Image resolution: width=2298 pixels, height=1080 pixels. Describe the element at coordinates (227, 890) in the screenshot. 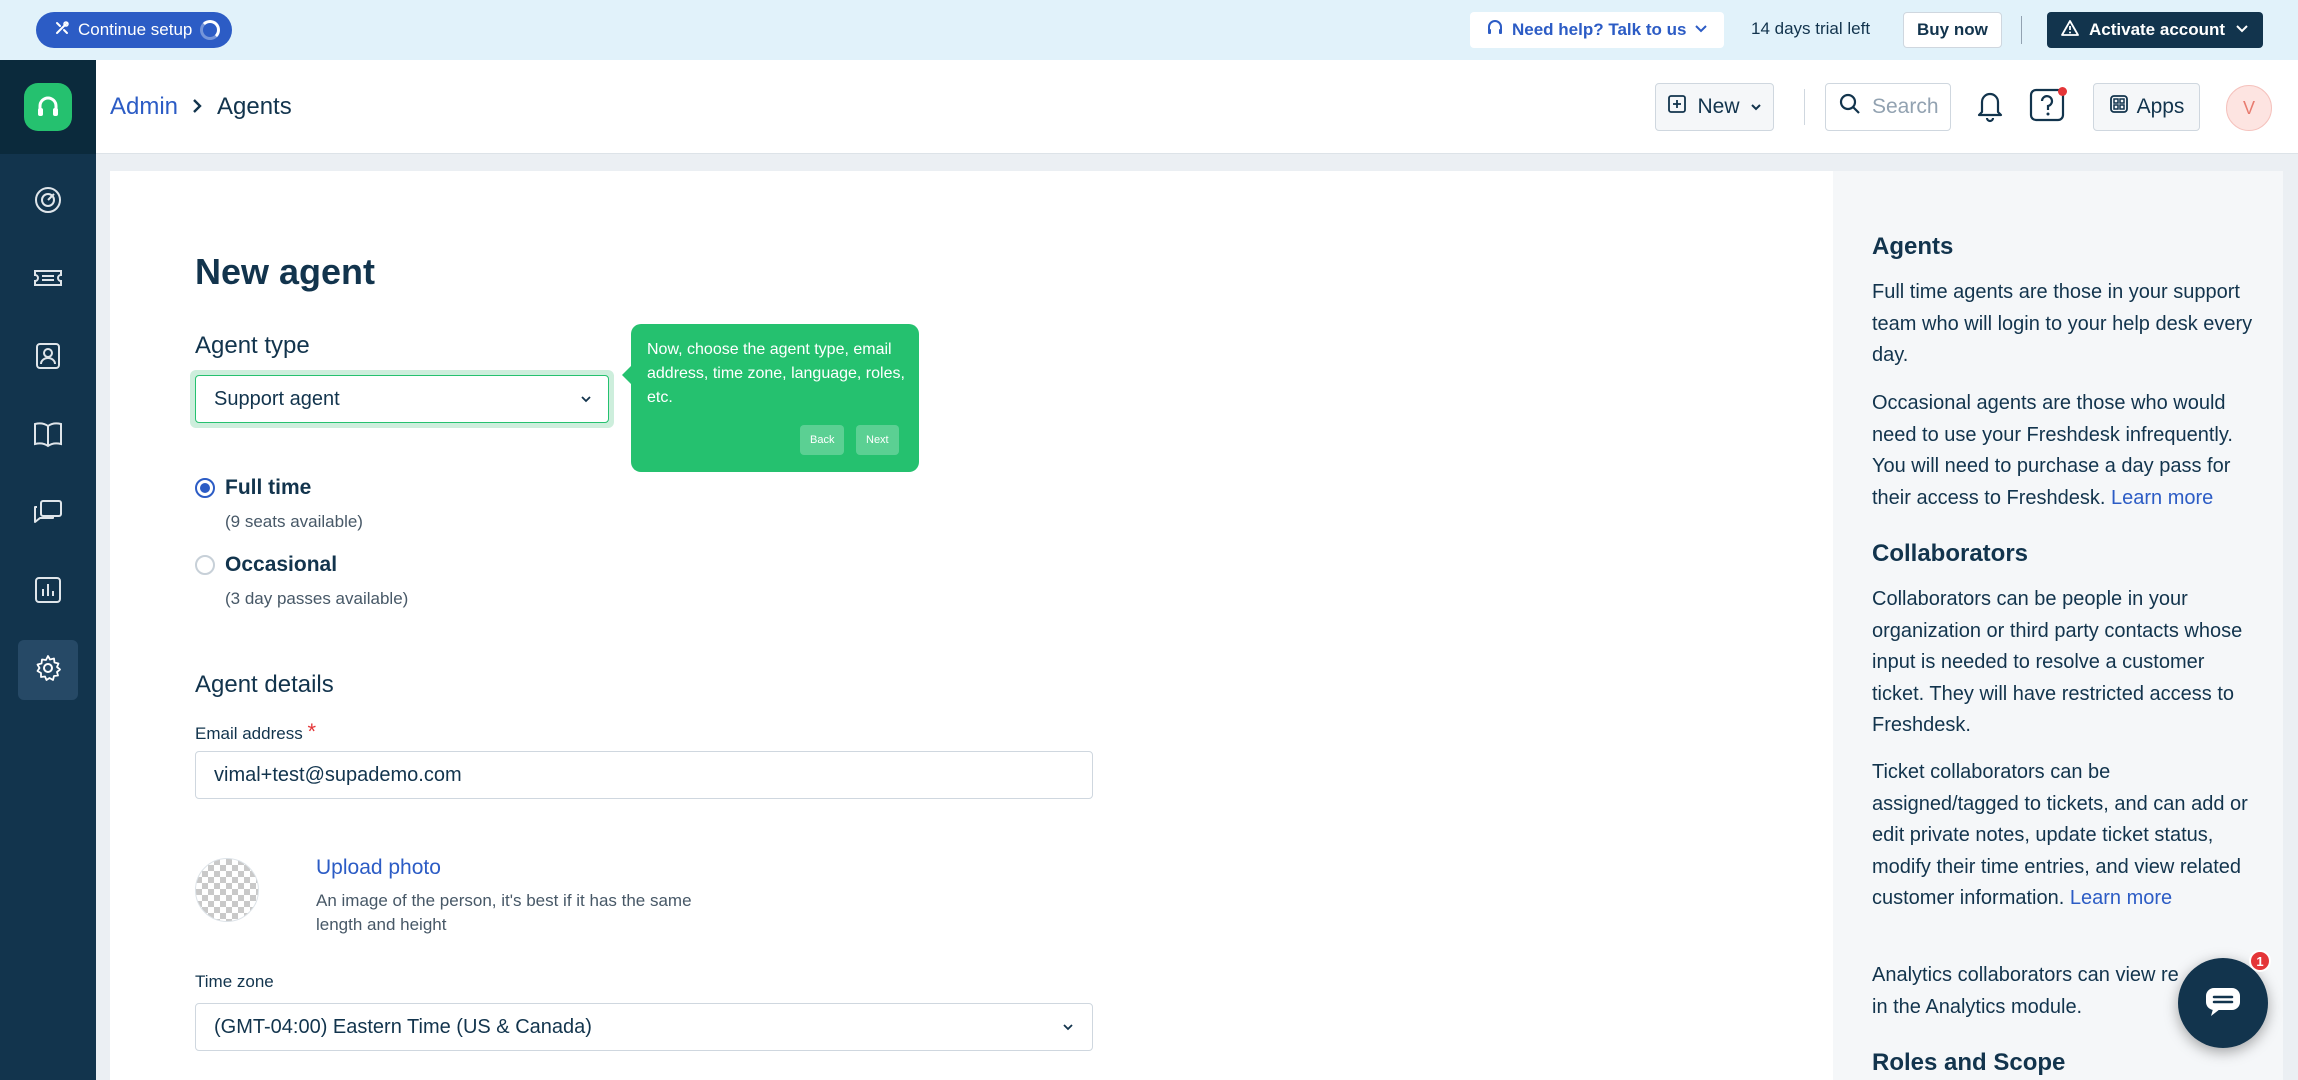

I see `photo-placeholder` at that location.